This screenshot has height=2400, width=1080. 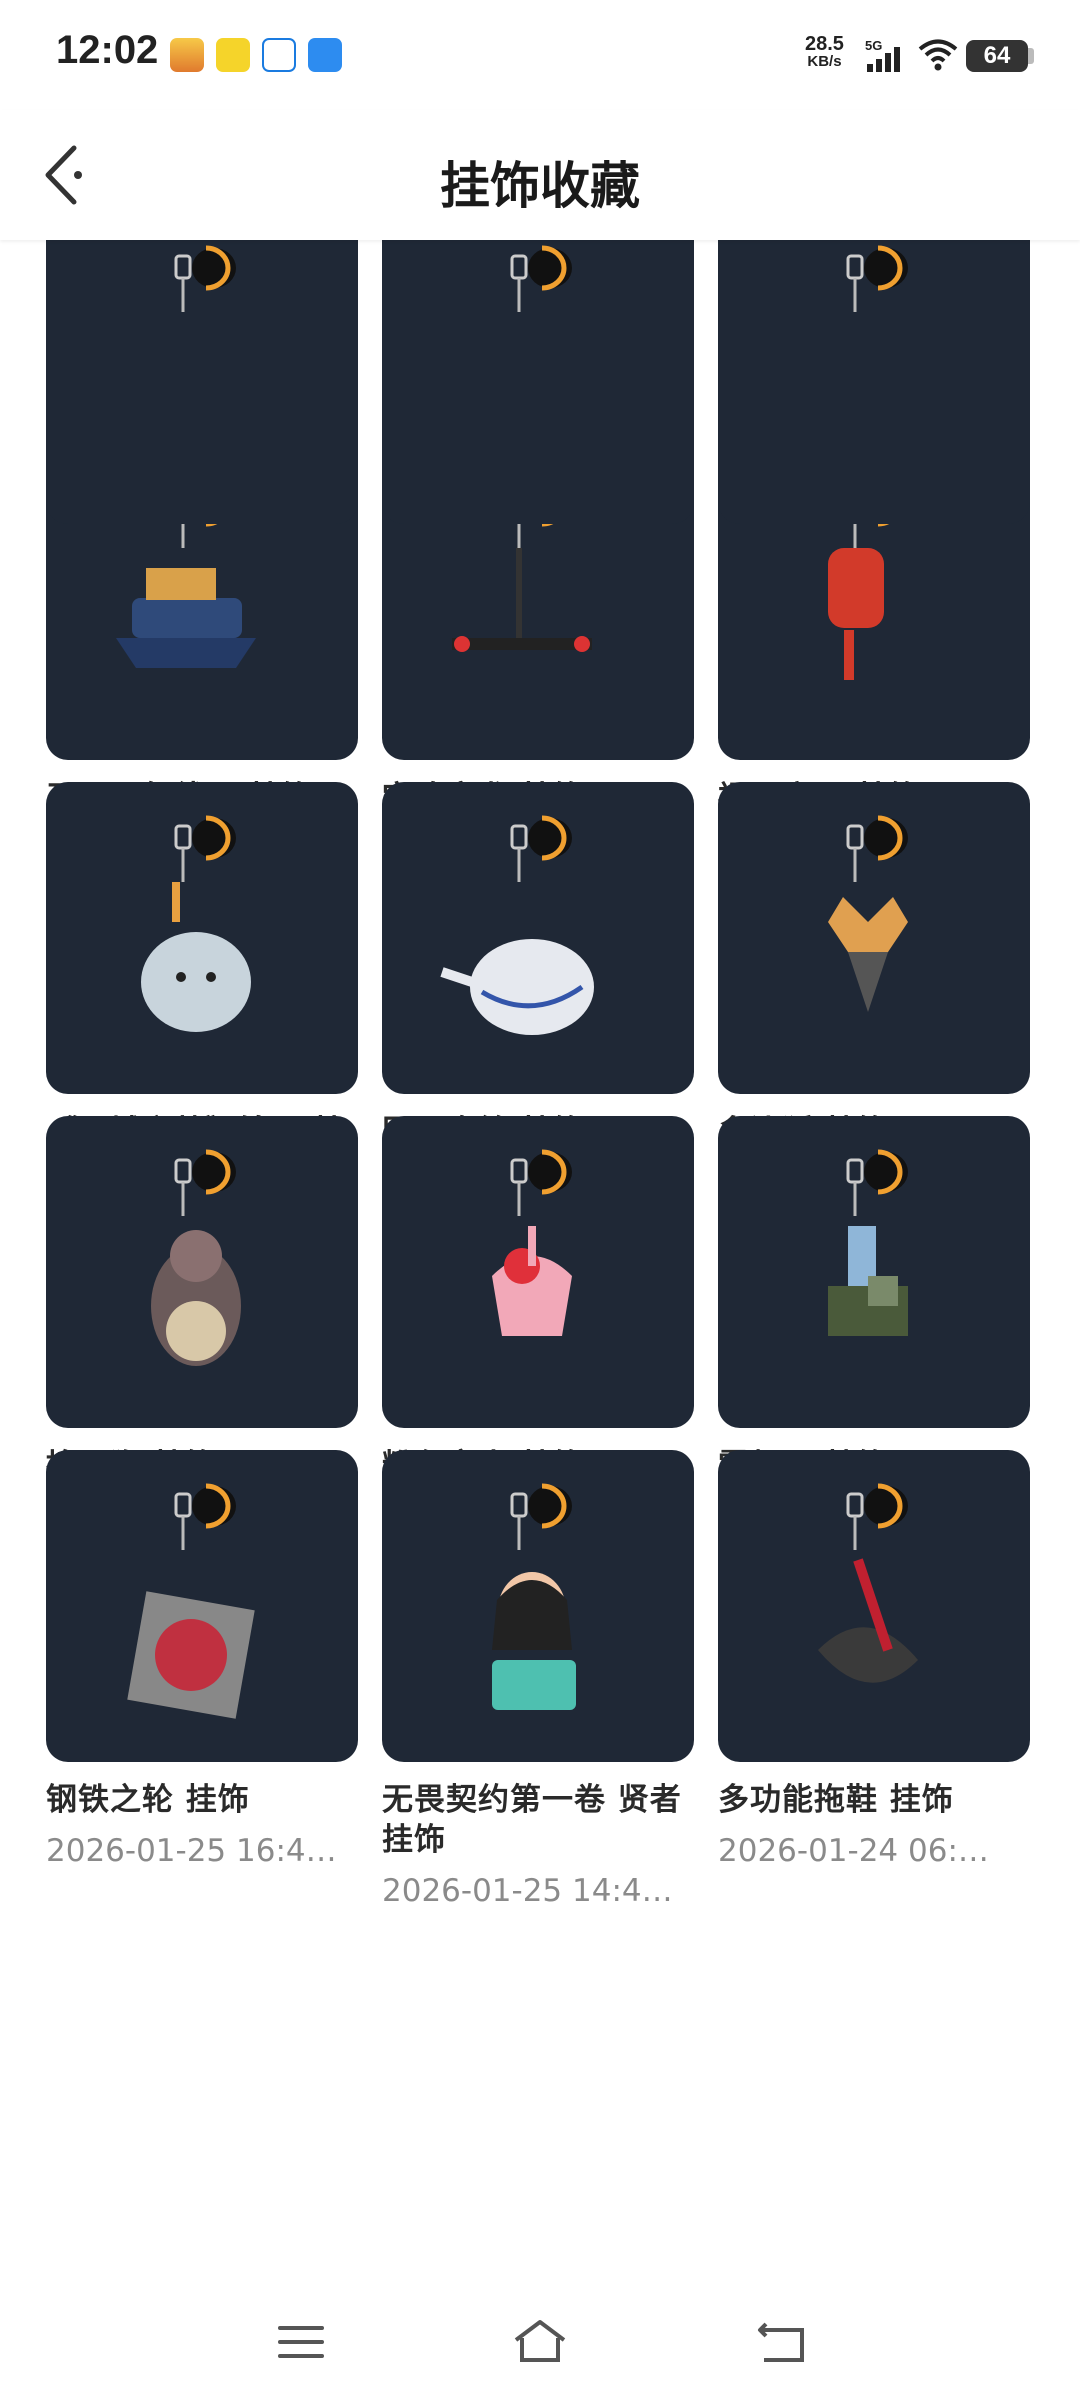 I want to click on page-title: 挂饰收藏, so click(x=540, y=186).